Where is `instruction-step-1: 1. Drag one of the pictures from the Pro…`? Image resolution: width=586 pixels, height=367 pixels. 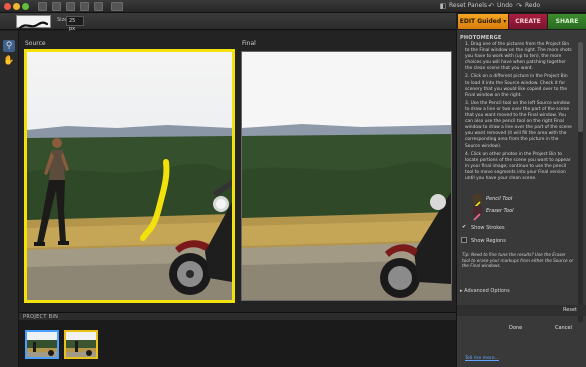 instruction-step-1: 1. Drag one of the pictures from the Pro… is located at coordinates (518, 57).